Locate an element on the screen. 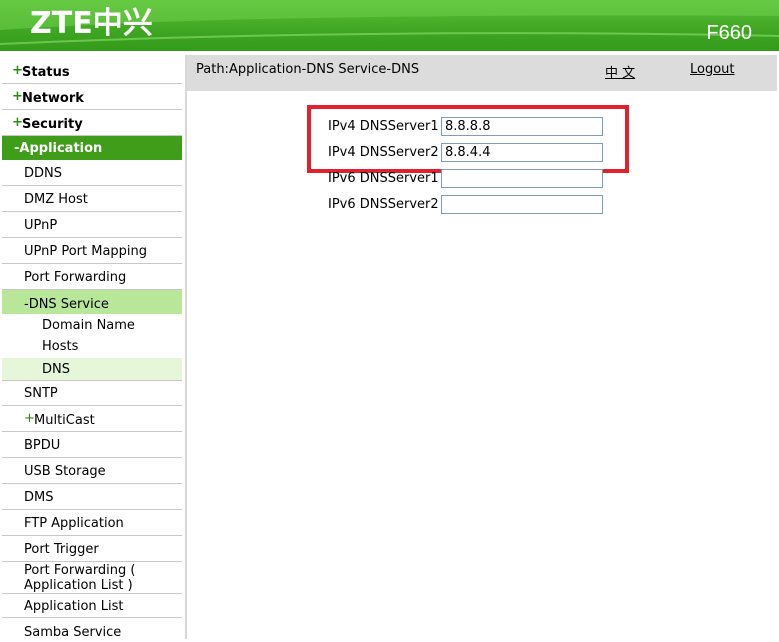 The width and height of the screenshot is (779, 642). sidebar-item-upnp: UPnP is located at coordinates (92, 225).